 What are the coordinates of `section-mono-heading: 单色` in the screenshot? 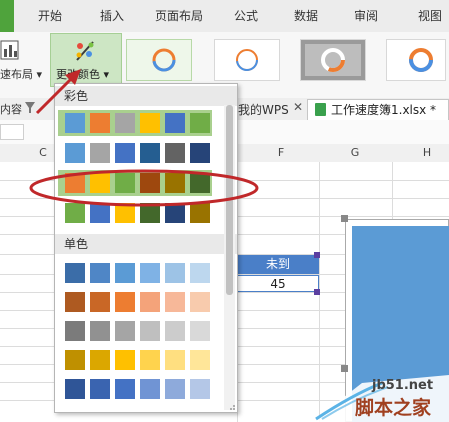 It's located at (146, 244).